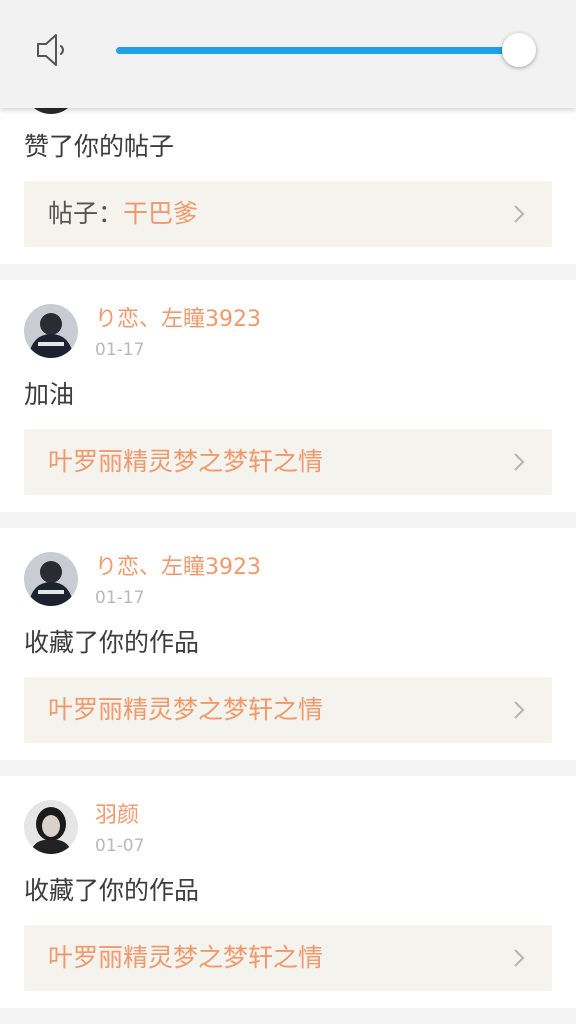  I want to click on volume-slider-thumb, so click(519, 50).